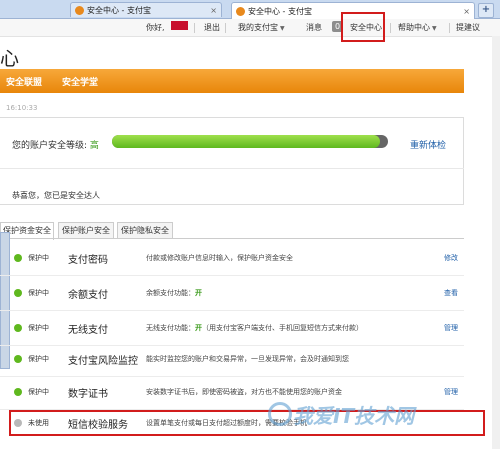 The width and height of the screenshot is (500, 449). What do you see at coordinates (170, 328) in the screenshot?
I see `desc-text: 无线支付功能：` at bounding box center [170, 328].